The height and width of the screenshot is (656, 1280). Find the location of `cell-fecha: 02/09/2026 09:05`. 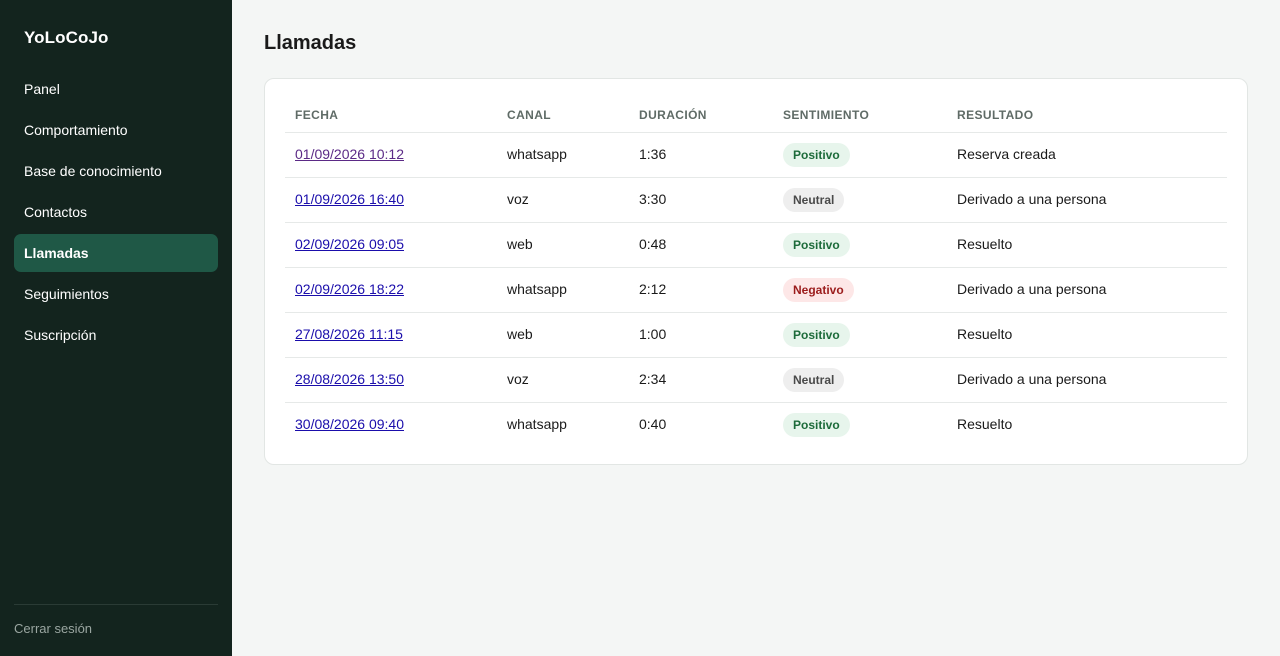

cell-fecha: 02/09/2026 09:05 is located at coordinates (391, 245).